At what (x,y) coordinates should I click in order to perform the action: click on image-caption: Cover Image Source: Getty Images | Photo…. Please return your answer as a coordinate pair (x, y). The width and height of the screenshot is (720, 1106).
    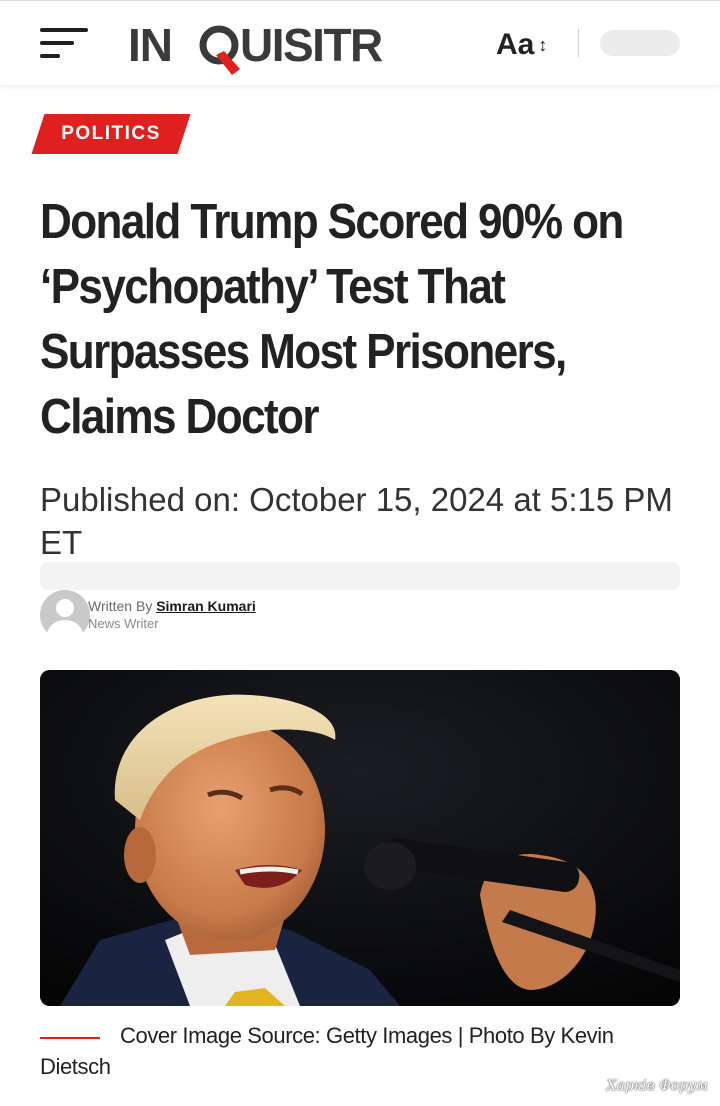
    Looking at the image, I should click on (327, 1051).